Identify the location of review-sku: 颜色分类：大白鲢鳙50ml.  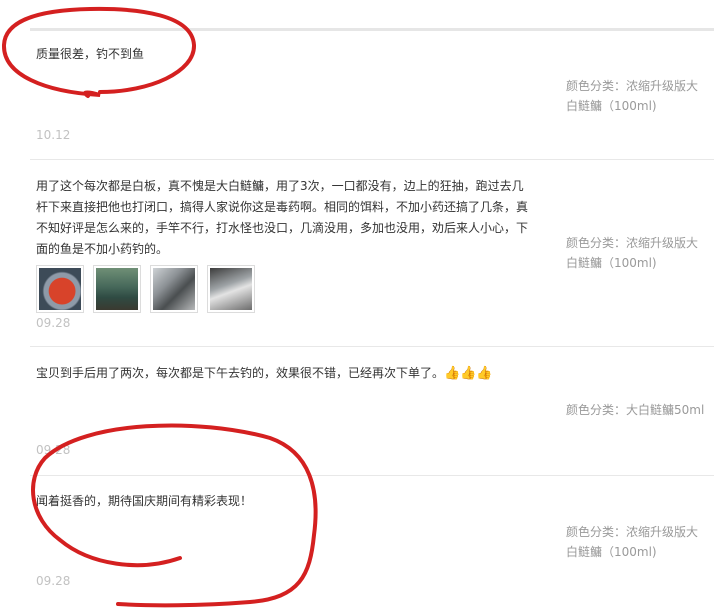
(636, 410).